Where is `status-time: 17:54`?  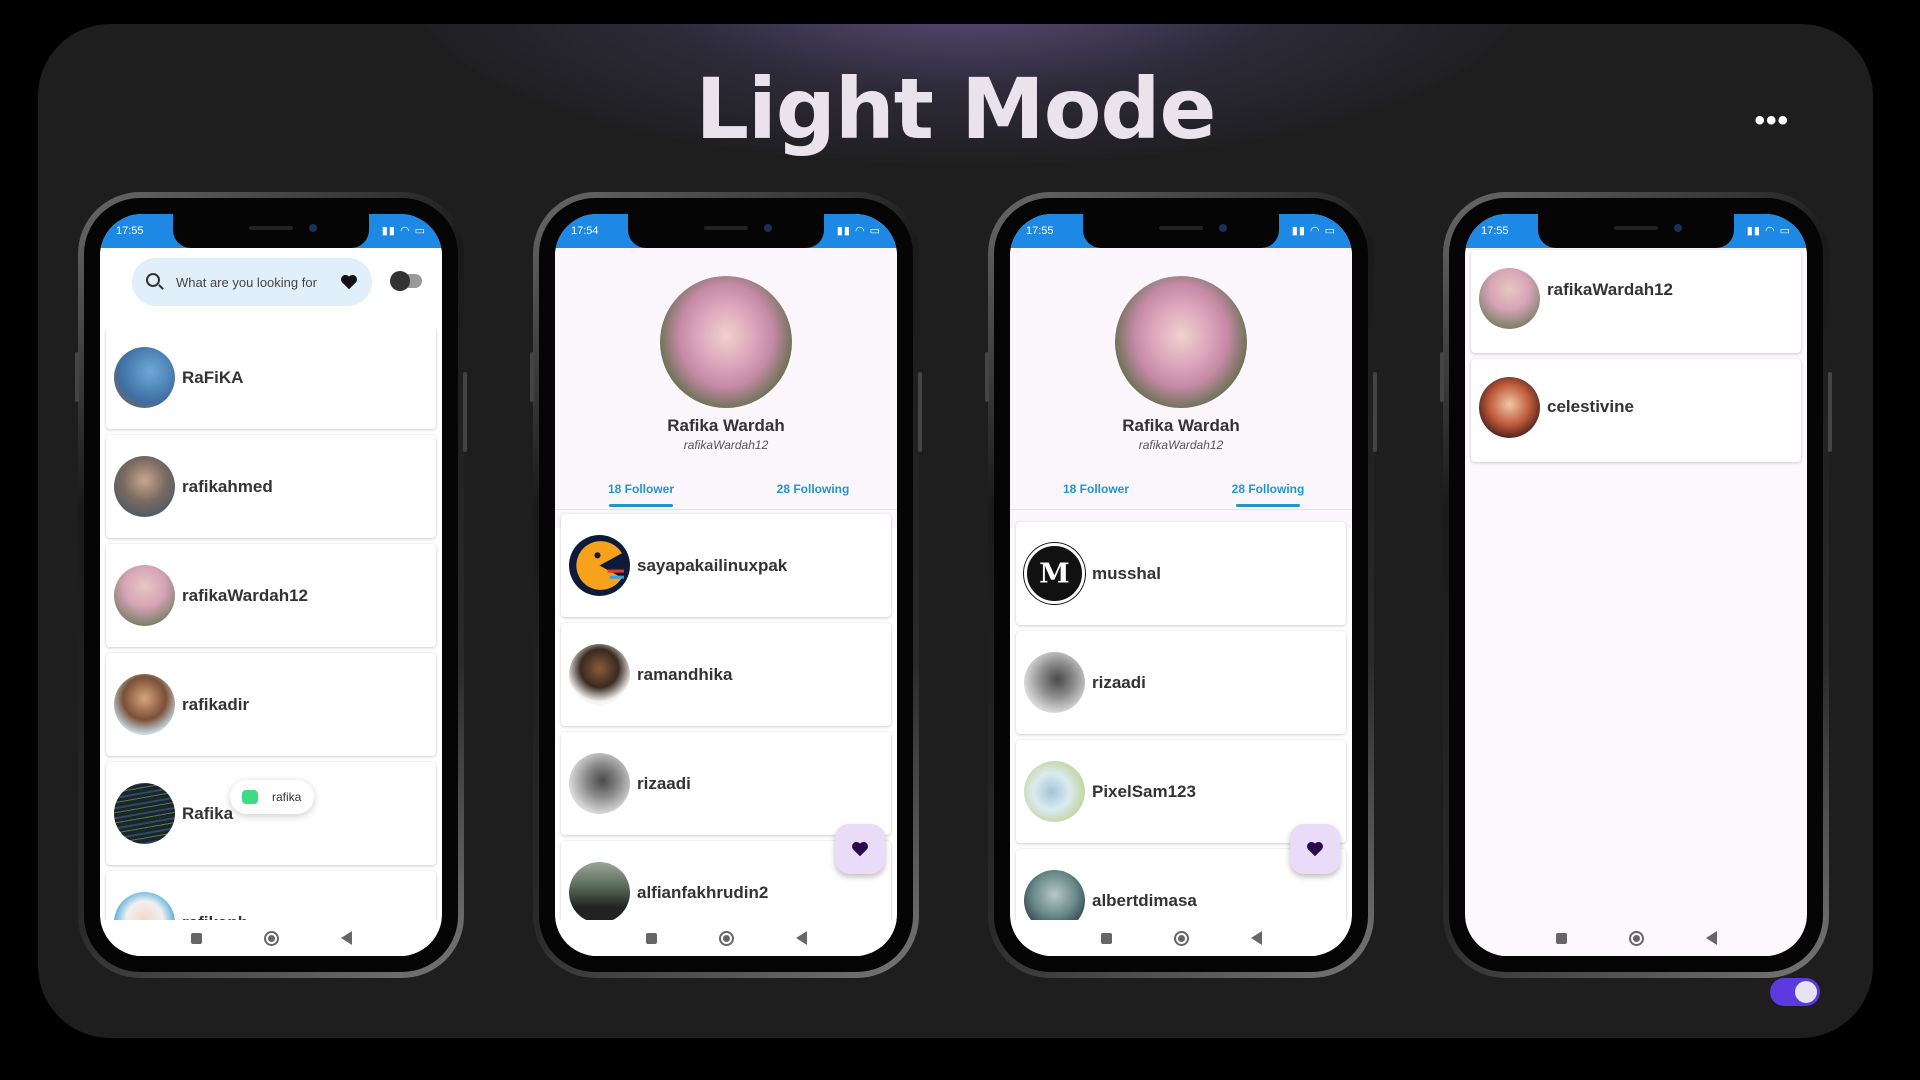 status-time: 17:54 is located at coordinates (585, 231).